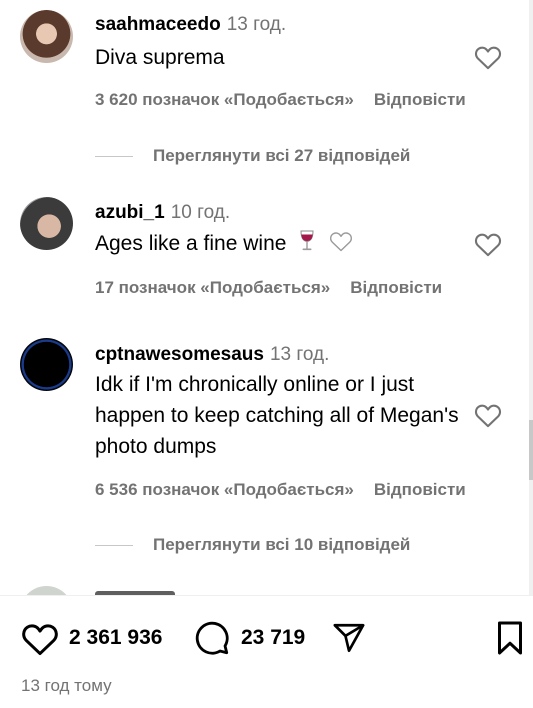  I want to click on comment-text: Ages like a fine wine, so click(280, 243).